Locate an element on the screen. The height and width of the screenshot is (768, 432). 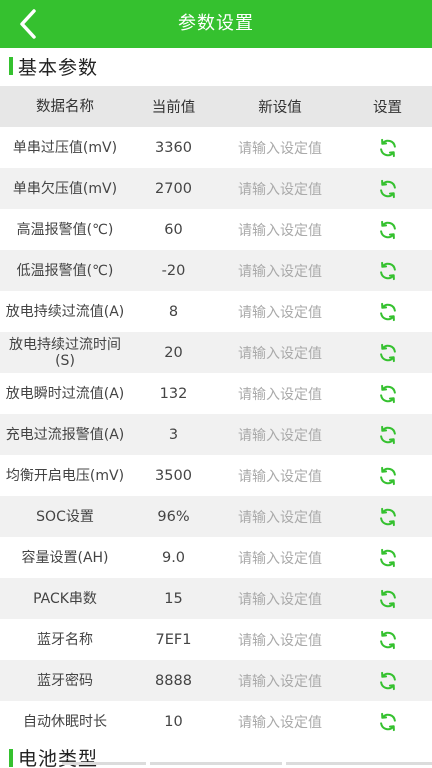
section-accent-bar is located at coordinates (11, 66).